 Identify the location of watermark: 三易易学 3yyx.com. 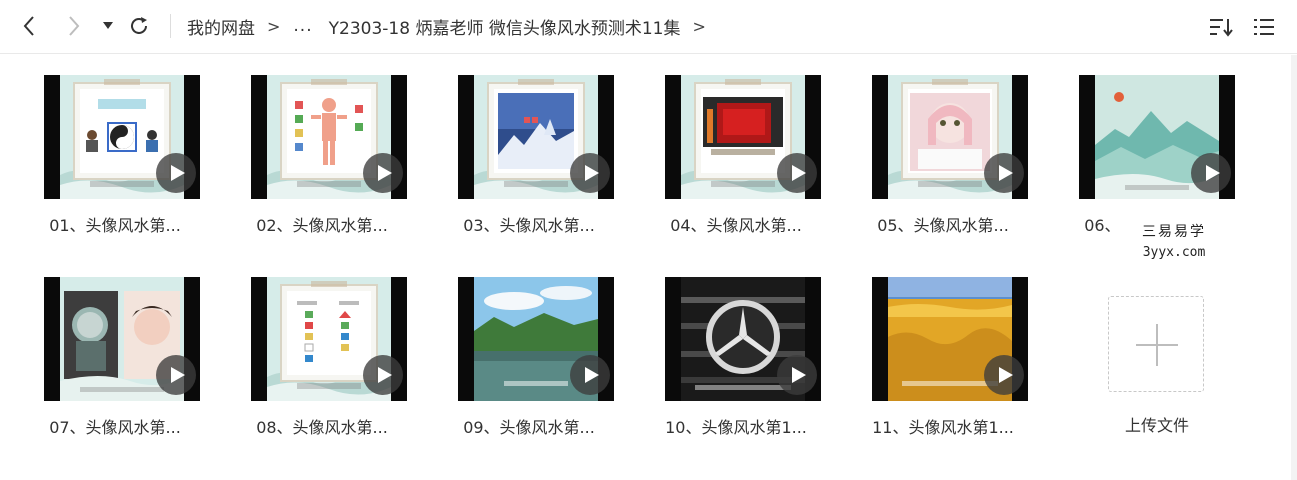
(1174, 241).